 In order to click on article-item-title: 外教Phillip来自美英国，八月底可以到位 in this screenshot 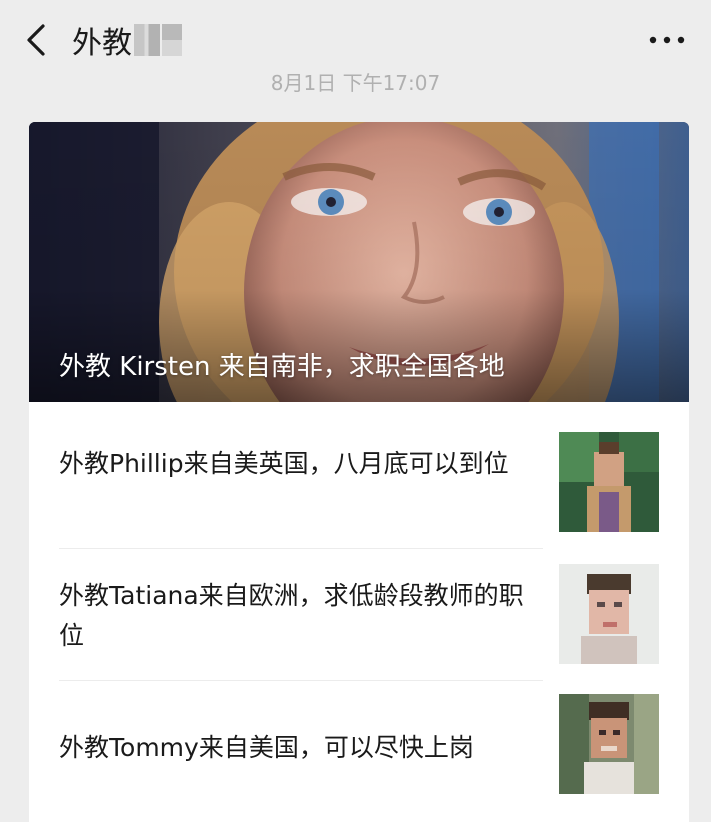, I will do `click(284, 463)`.